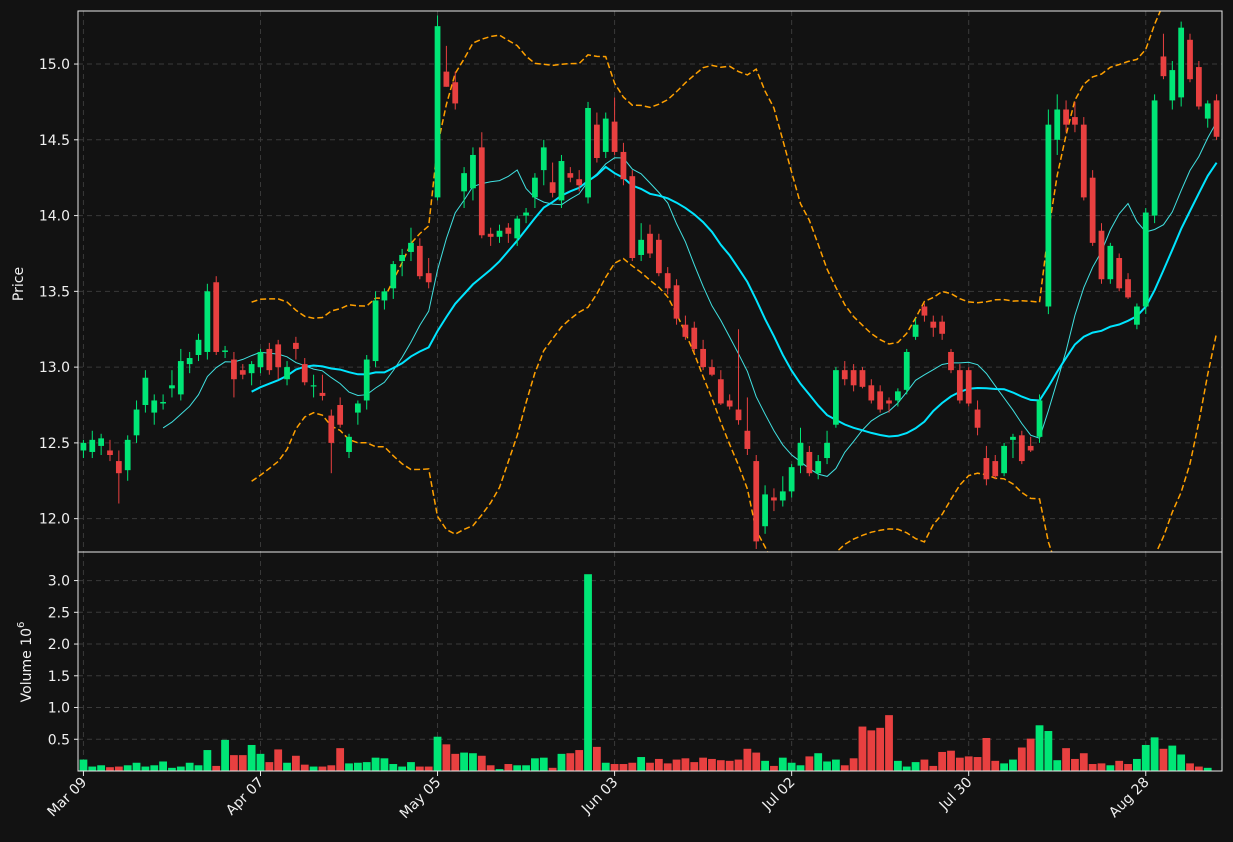 The image size is (1233, 842). I want to click on volume-tick-label: 2.0, so click(59, 645).